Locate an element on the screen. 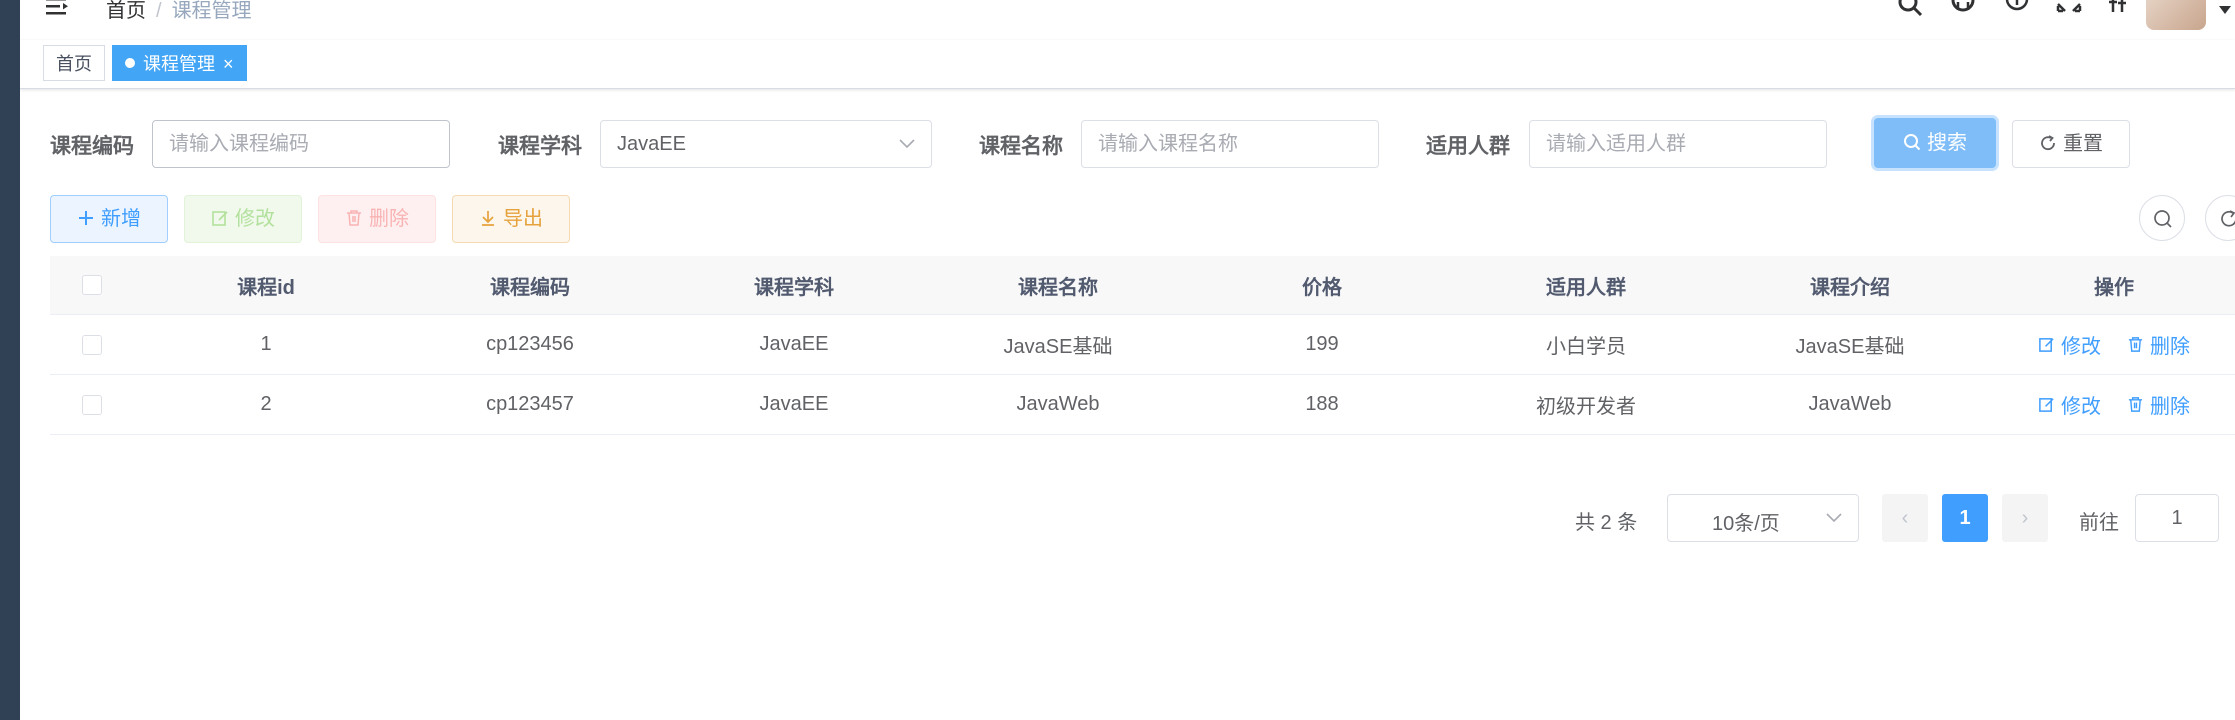  edit-button: 修改 is located at coordinates (243, 219).